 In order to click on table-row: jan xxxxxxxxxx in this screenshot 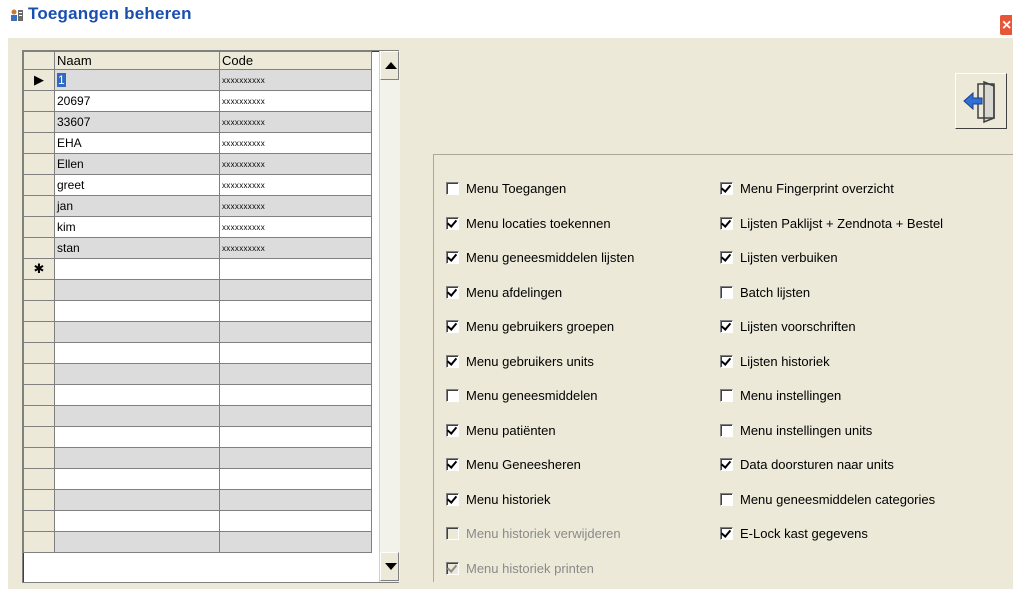, I will do `click(197, 206)`.